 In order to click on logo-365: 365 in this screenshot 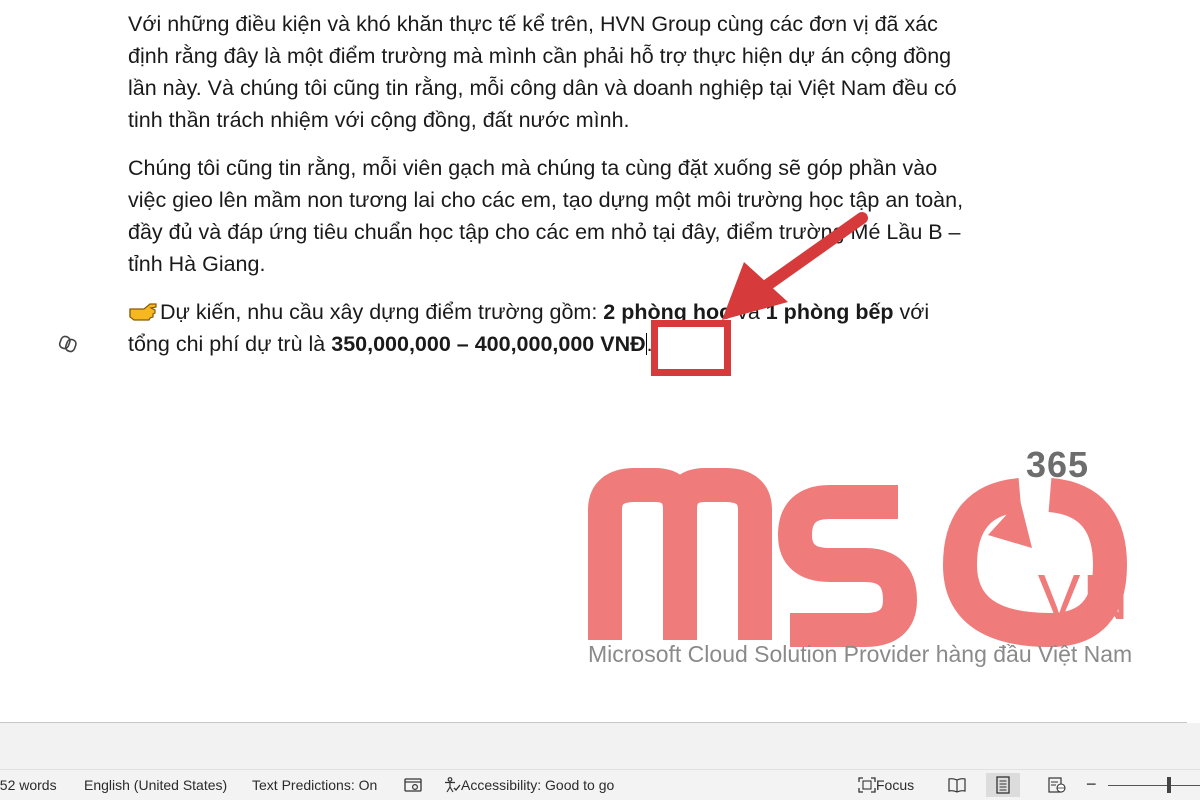, I will do `click(1058, 464)`.